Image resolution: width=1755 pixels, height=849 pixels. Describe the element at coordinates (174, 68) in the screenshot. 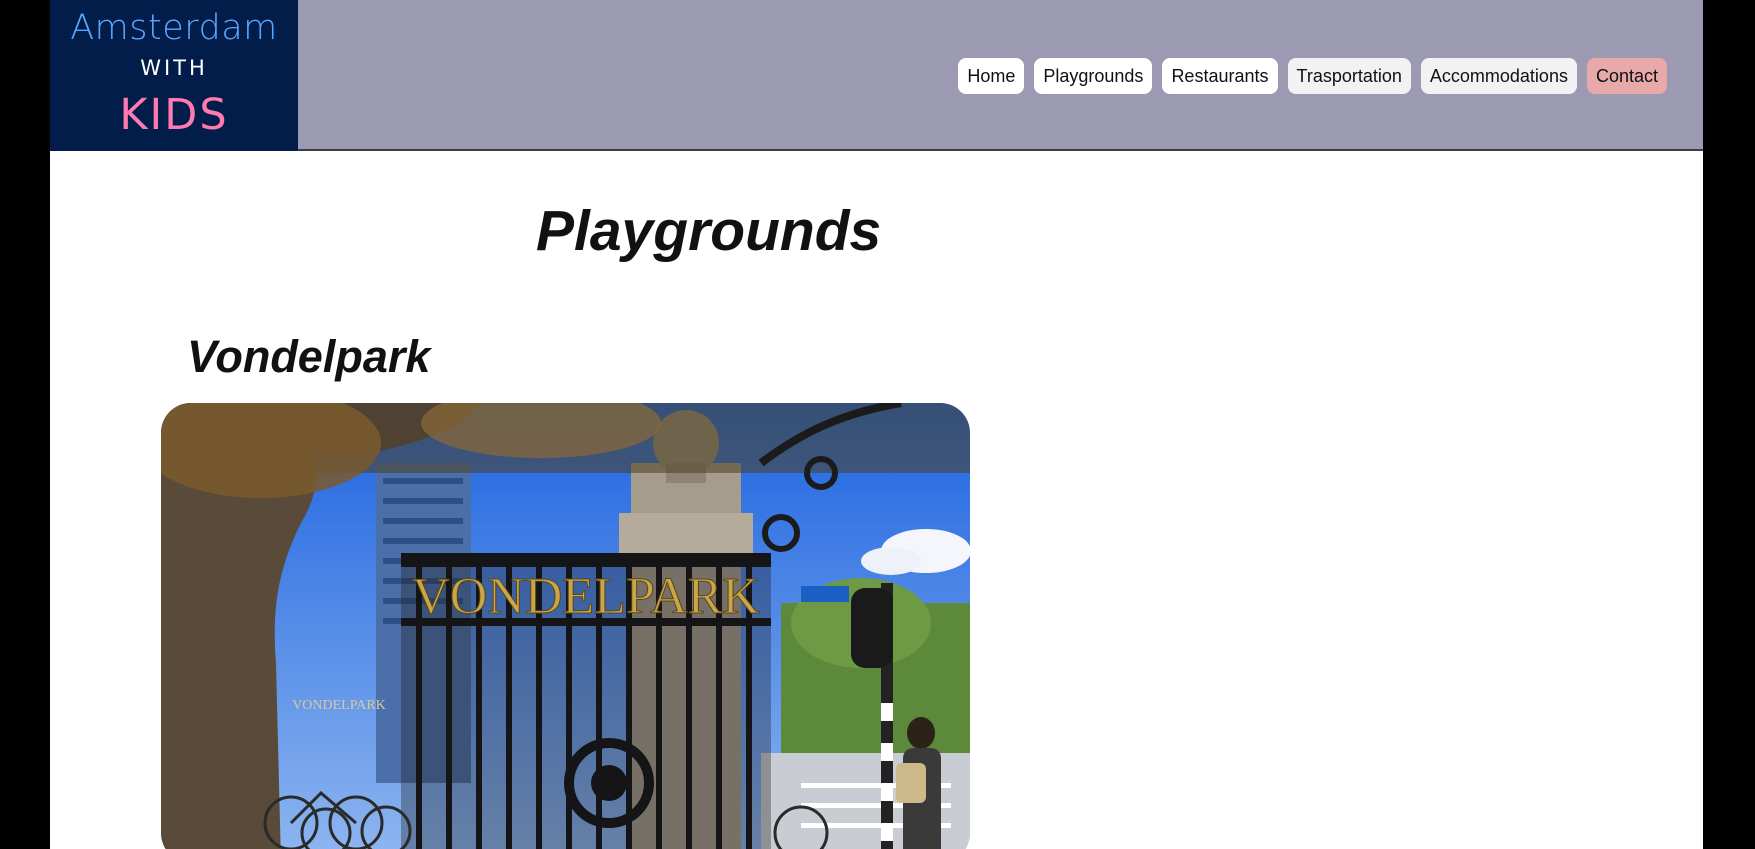

I see `logo-line-with: WITH` at that location.